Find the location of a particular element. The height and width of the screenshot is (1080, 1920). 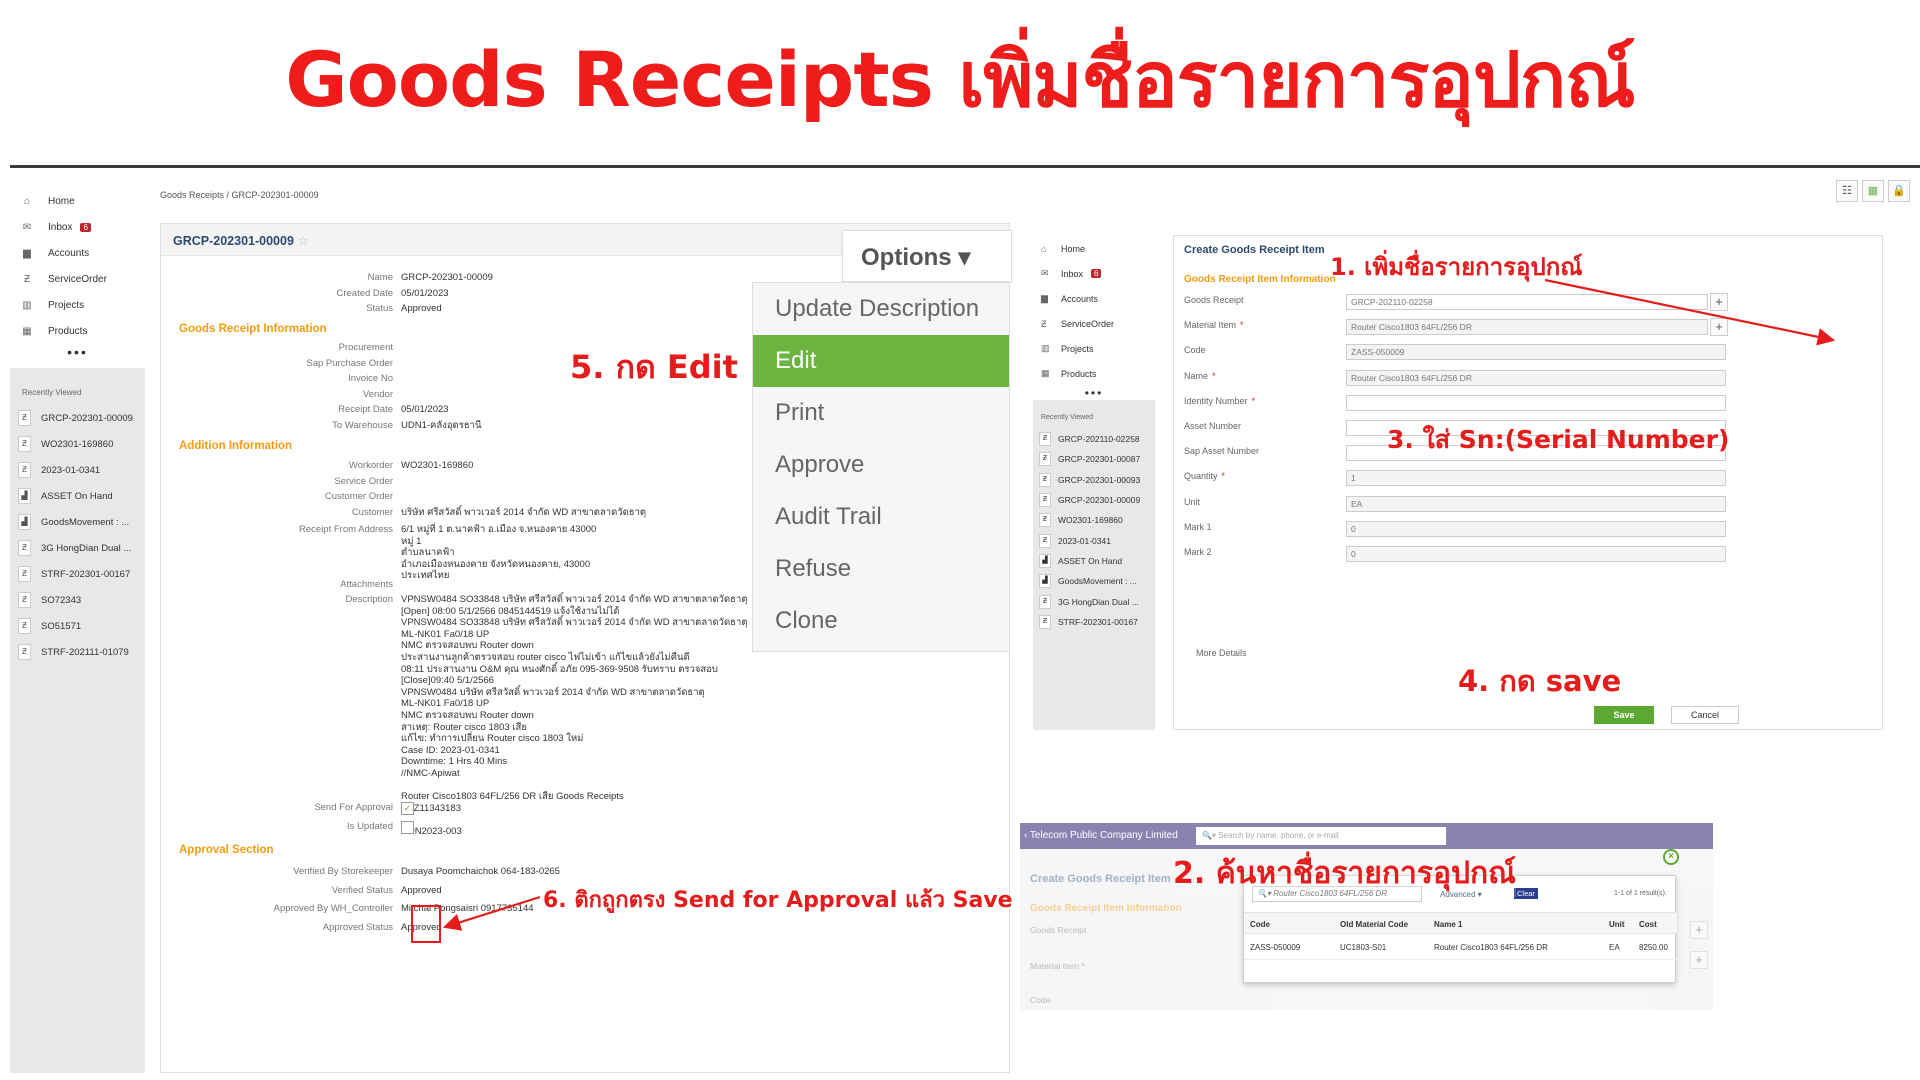

field-label: Receipt Date is located at coordinates (365, 409).